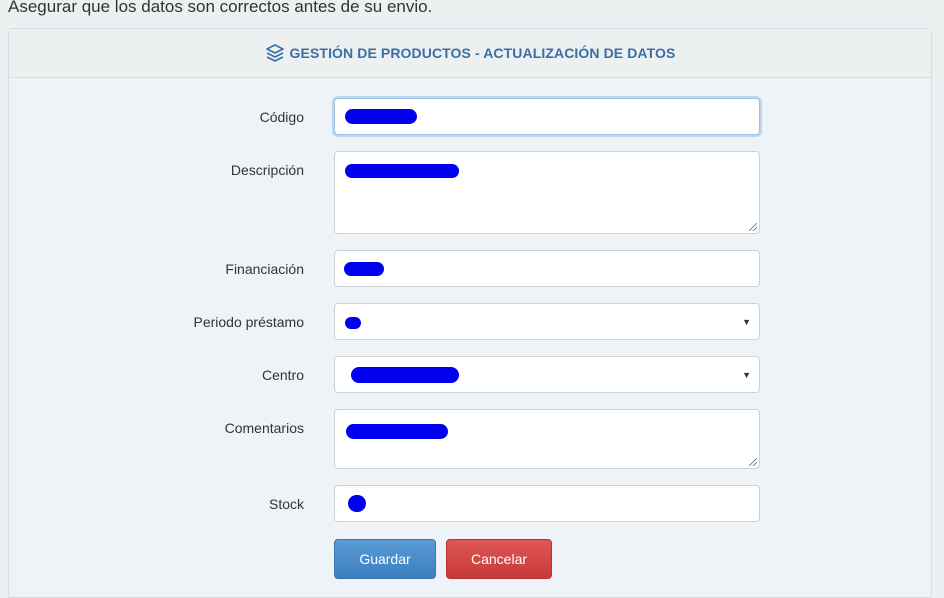  What do you see at coordinates (547, 439) in the screenshot?
I see `comentarios-textarea` at bounding box center [547, 439].